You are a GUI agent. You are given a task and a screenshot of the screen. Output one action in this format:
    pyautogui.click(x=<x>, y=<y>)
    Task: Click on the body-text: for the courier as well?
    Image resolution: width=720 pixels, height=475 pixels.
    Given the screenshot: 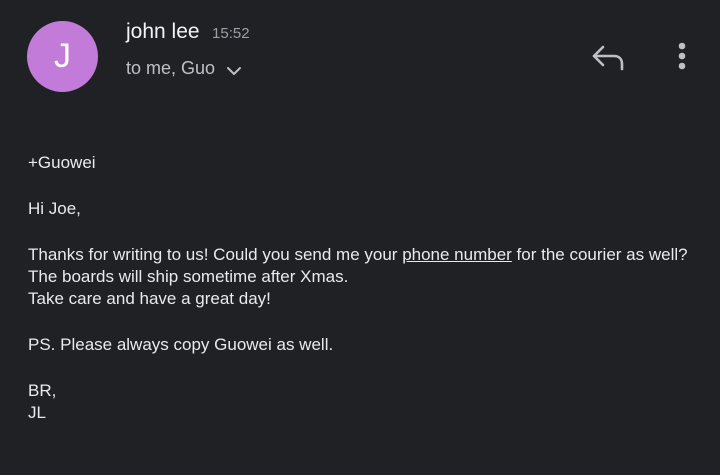 What is the action you would take?
    pyautogui.click(x=599, y=254)
    